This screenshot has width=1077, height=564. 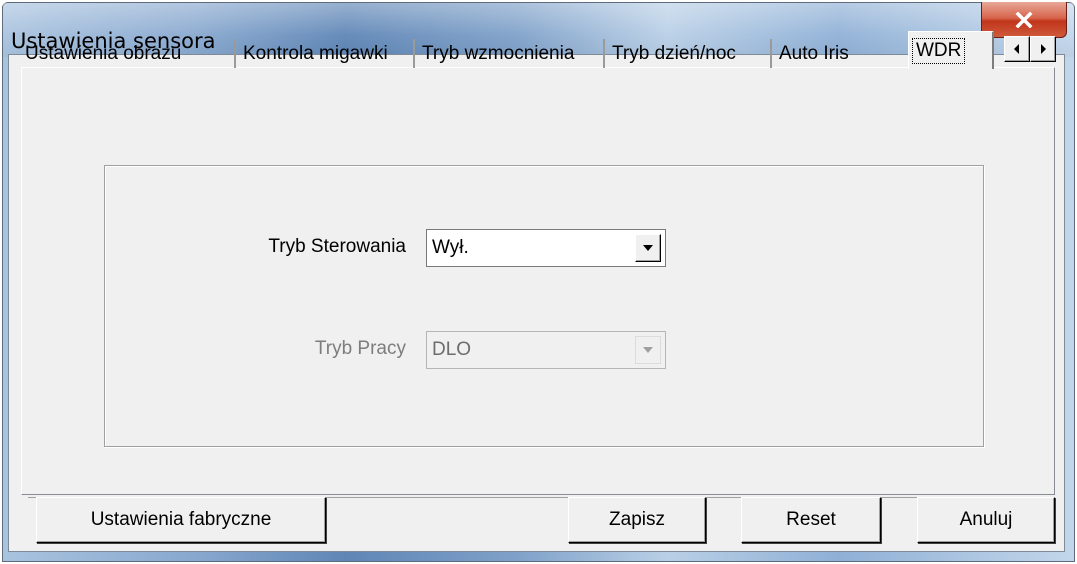 What do you see at coordinates (450, 247) in the screenshot?
I see `control-mode-value: Wył.` at bounding box center [450, 247].